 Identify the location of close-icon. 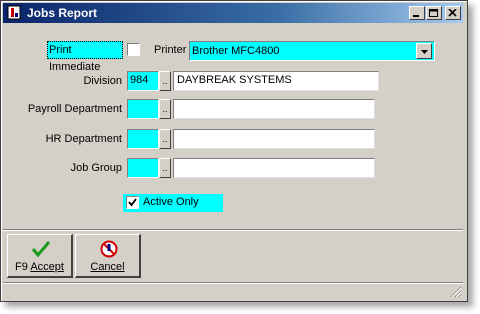
(452, 13).